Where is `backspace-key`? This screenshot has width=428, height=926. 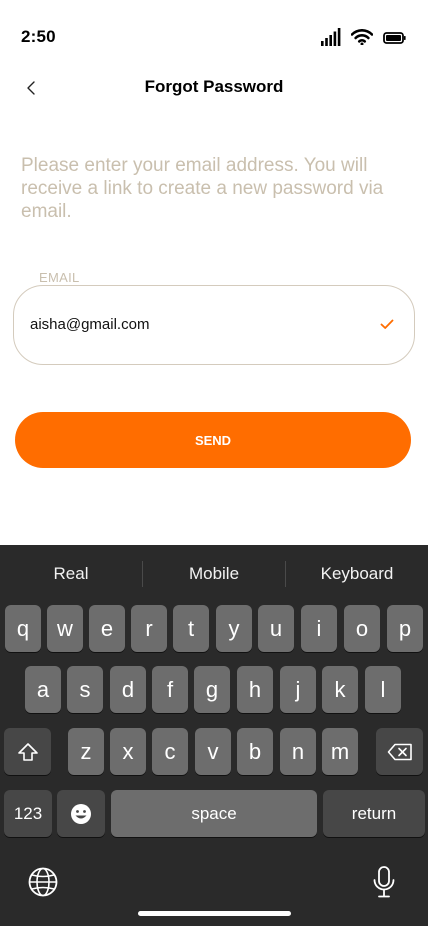
backspace-key is located at coordinates (399, 751).